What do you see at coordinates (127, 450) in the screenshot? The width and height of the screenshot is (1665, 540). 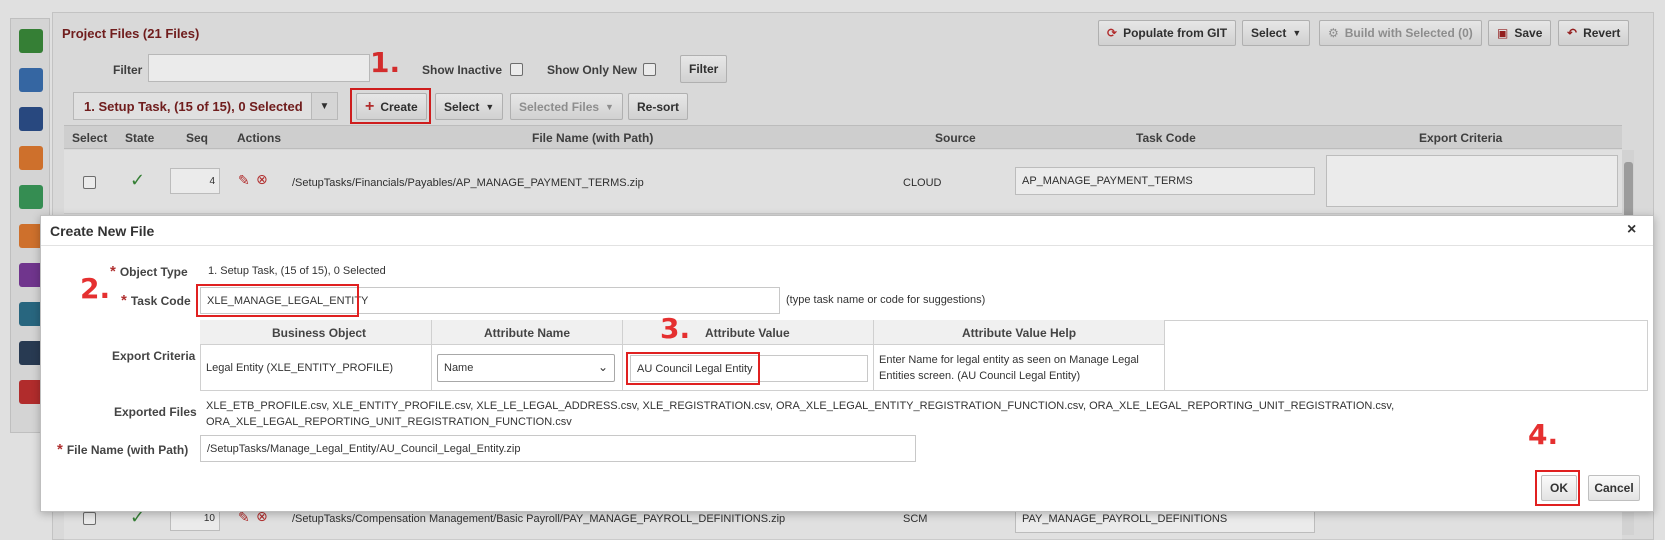 I see `file-name-label-text: File Name (with Path)` at bounding box center [127, 450].